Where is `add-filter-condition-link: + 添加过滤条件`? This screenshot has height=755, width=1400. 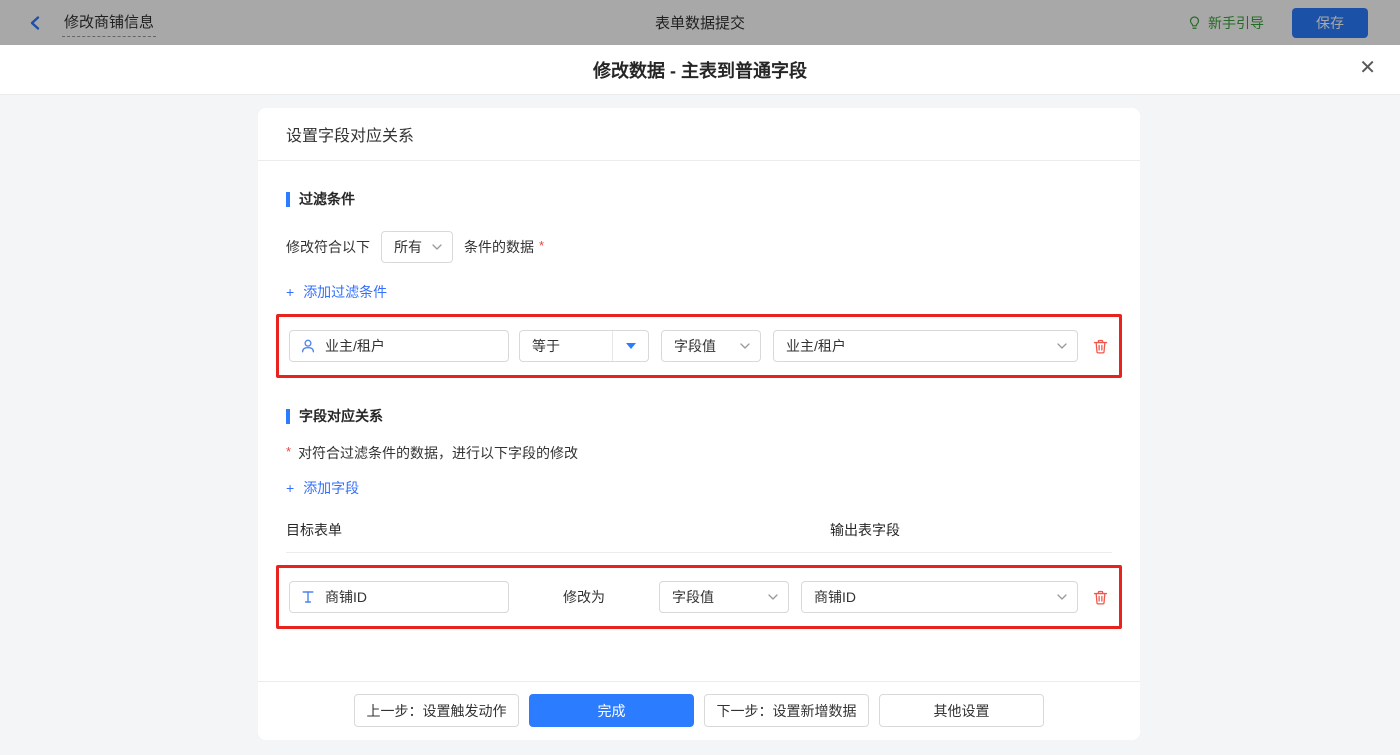
add-filter-condition-link: + 添加过滤条件 is located at coordinates (336, 292).